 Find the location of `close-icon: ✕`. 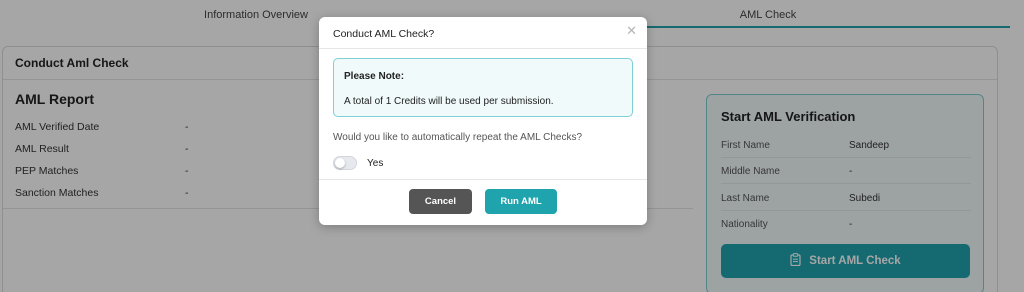

close-icon: ✕ is located at coordinates (631, 31).